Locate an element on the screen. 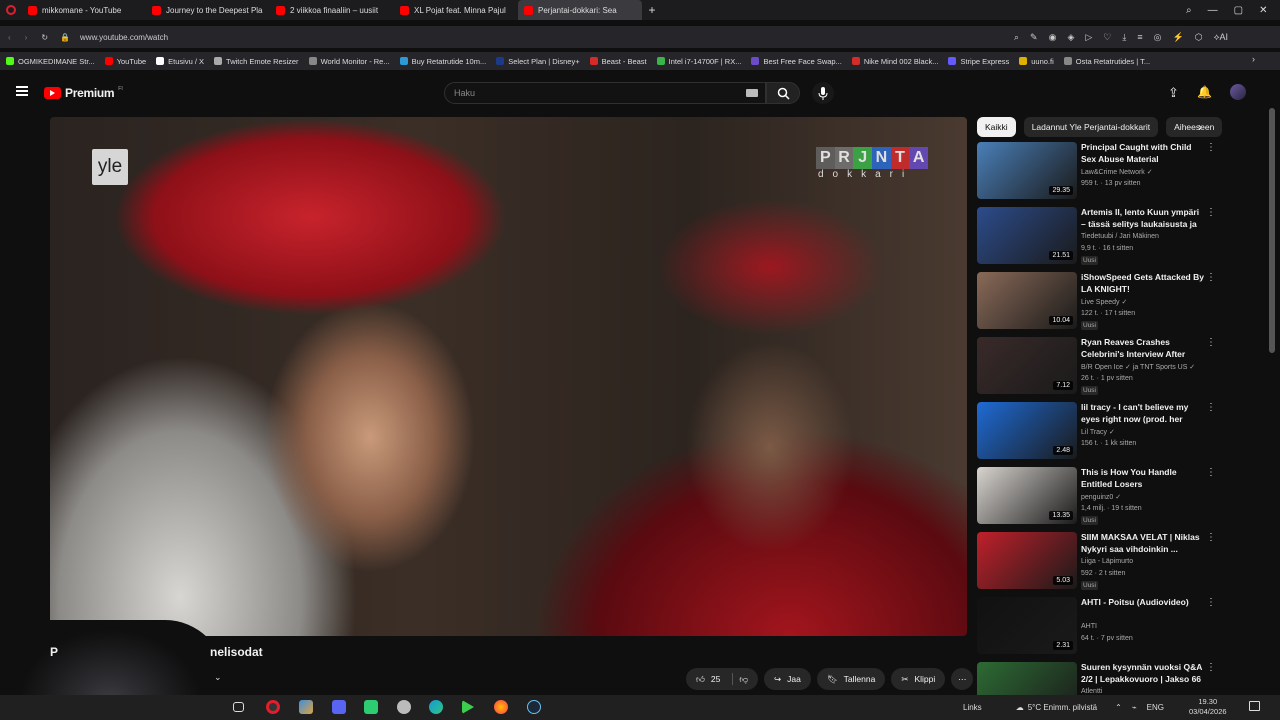 The image size is (1280, 720). download-icon: ⤓ is located at coordinates (1124, 37).